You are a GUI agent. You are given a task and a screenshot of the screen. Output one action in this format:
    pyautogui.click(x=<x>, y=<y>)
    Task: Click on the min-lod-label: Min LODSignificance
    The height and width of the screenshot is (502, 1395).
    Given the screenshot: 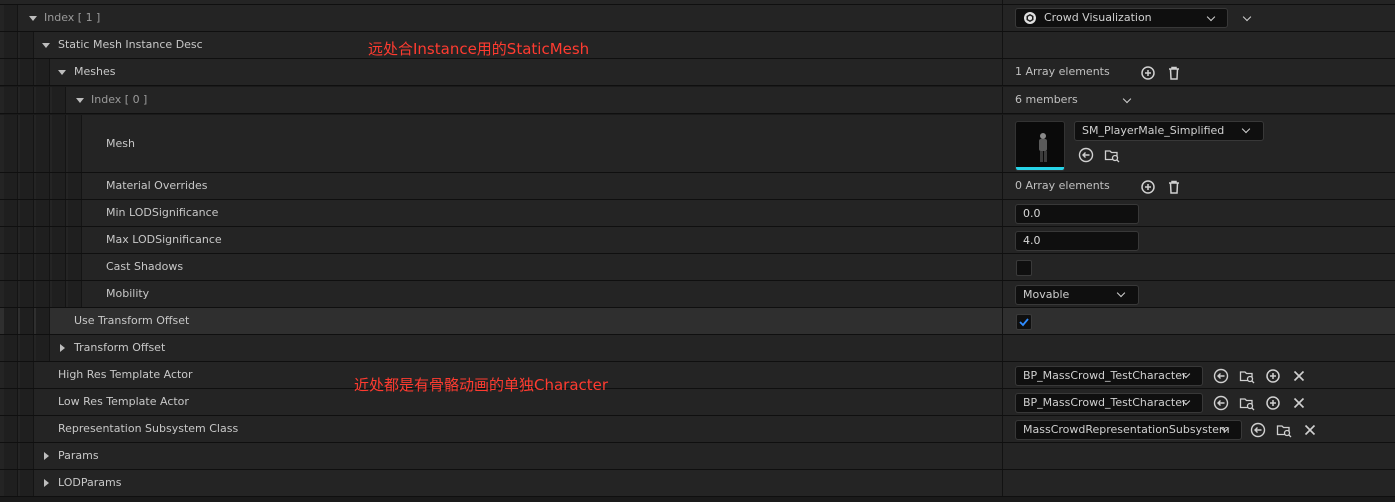 What is the action you would take?
    pyautogui.click(x=162, y=212)
    